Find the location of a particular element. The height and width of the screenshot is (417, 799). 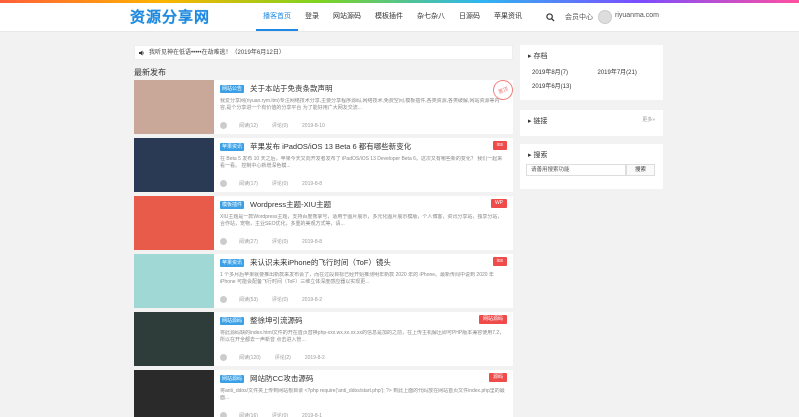

nav-item-apple: 苹果资讯 is located at coordinates (508, 17).